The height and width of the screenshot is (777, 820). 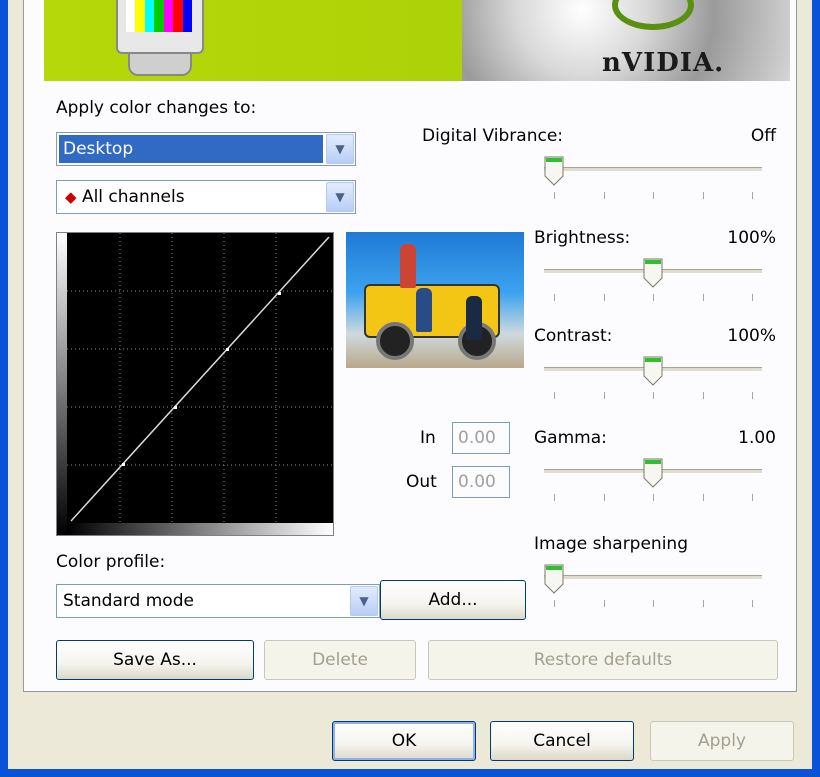 I want to click on slider-label-1: Brightness:, so click(x=582, y=238).